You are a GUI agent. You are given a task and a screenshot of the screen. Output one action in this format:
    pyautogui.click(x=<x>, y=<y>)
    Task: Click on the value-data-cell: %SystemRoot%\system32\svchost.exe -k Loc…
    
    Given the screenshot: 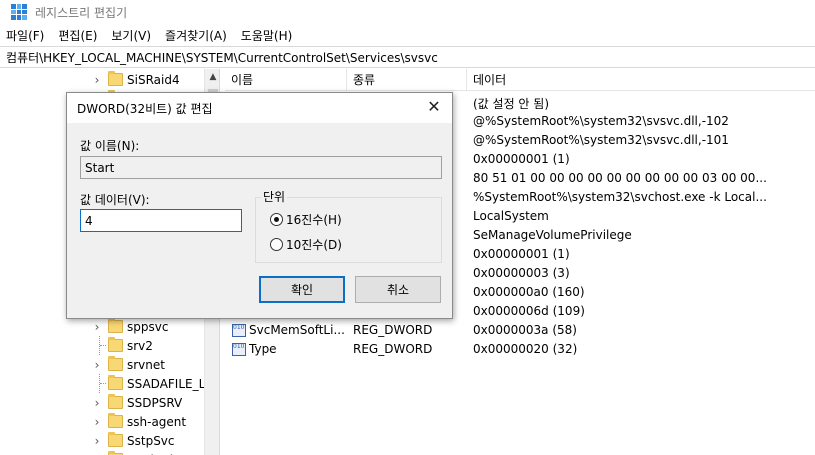 What is the action you would take?
    pyautogui.click(x=620, y=197)
    